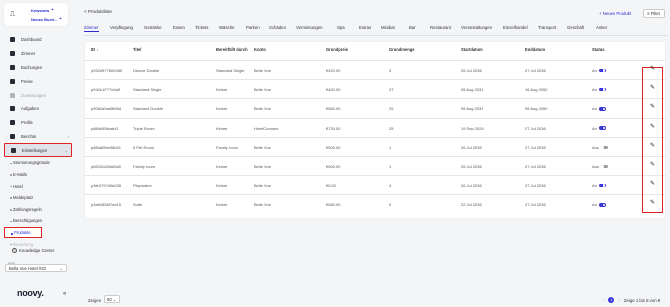 The width and height of the screenshot is (670, 307). What do you see at coordinates (36, 14) in the screenshot?
I see `hotel-card: ⎍ Kewsbew + Neuse Buch... +` at bounding box center [36, 14].